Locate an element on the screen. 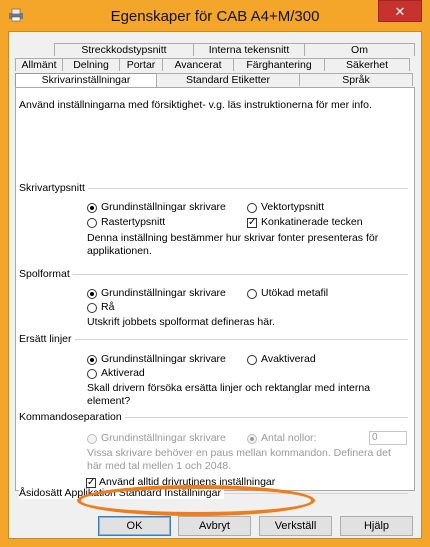  group-label-spolformat: Spolformat is located at coordinates (46, 274).